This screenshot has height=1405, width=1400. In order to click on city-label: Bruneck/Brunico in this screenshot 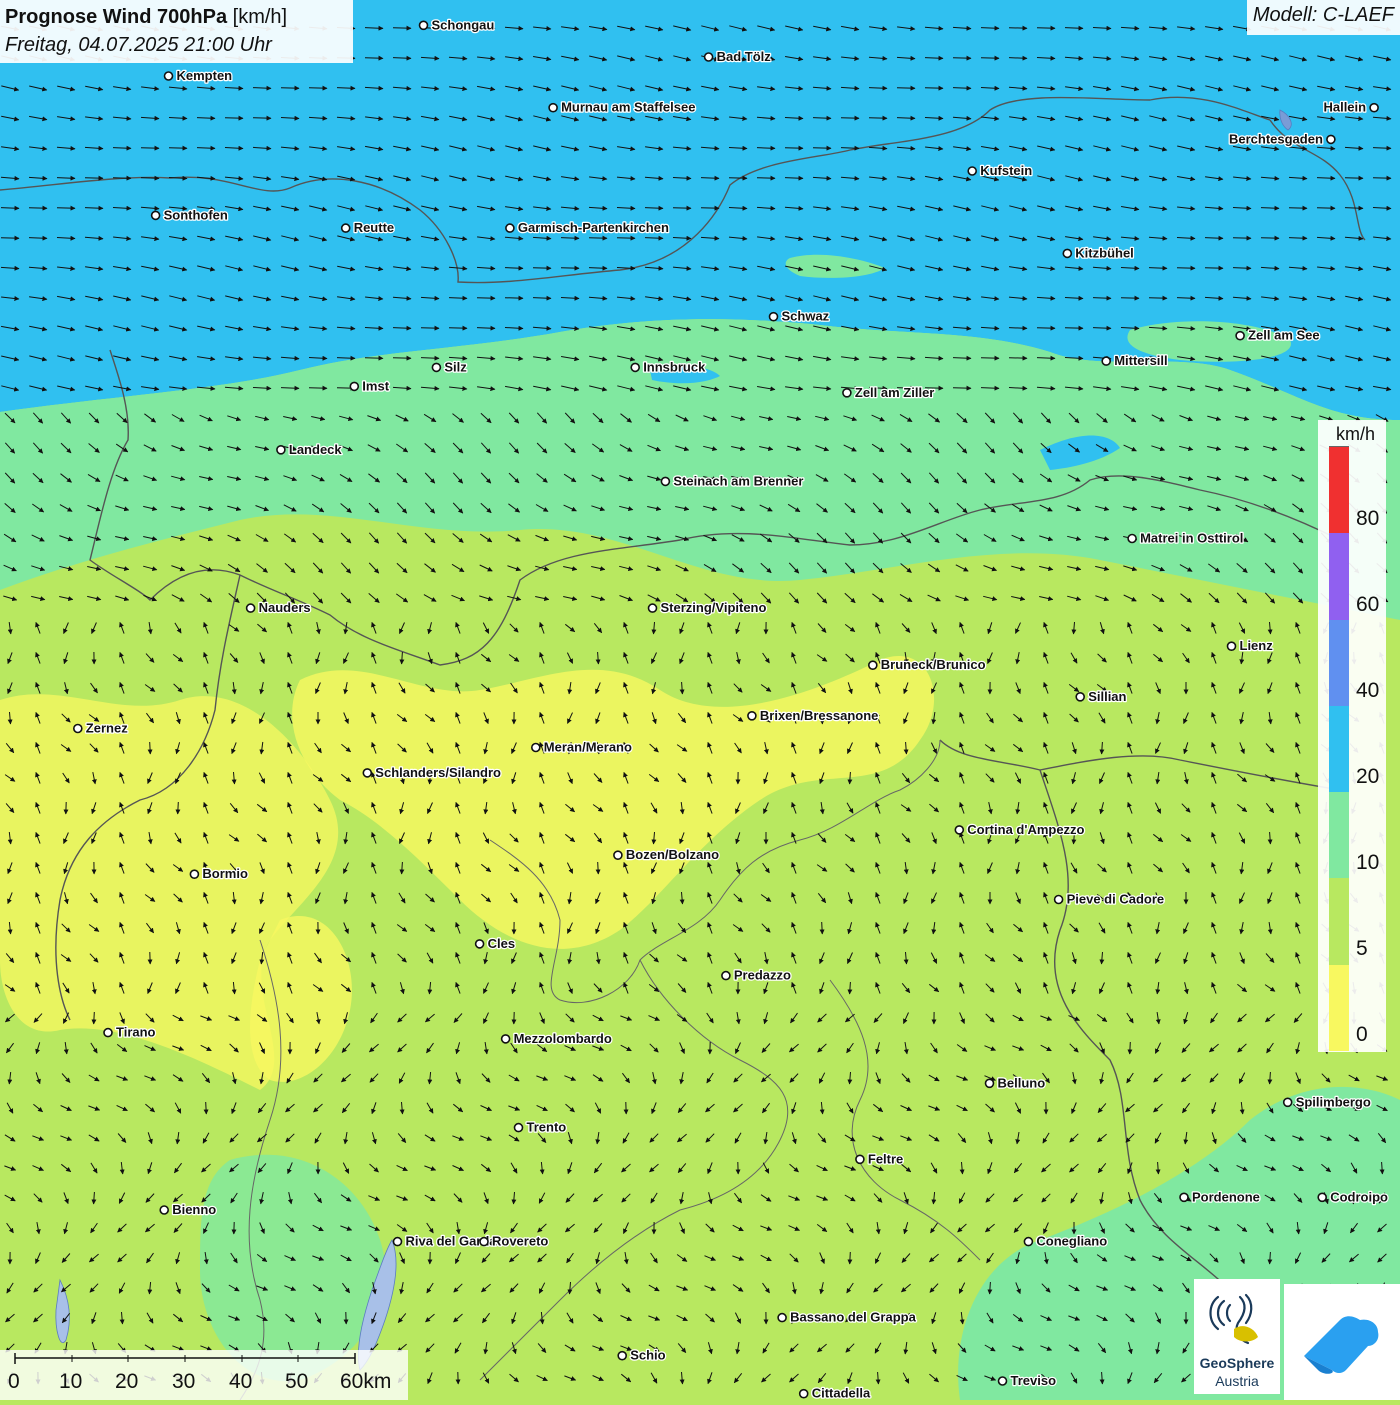, I will do `click(933, 664)`.